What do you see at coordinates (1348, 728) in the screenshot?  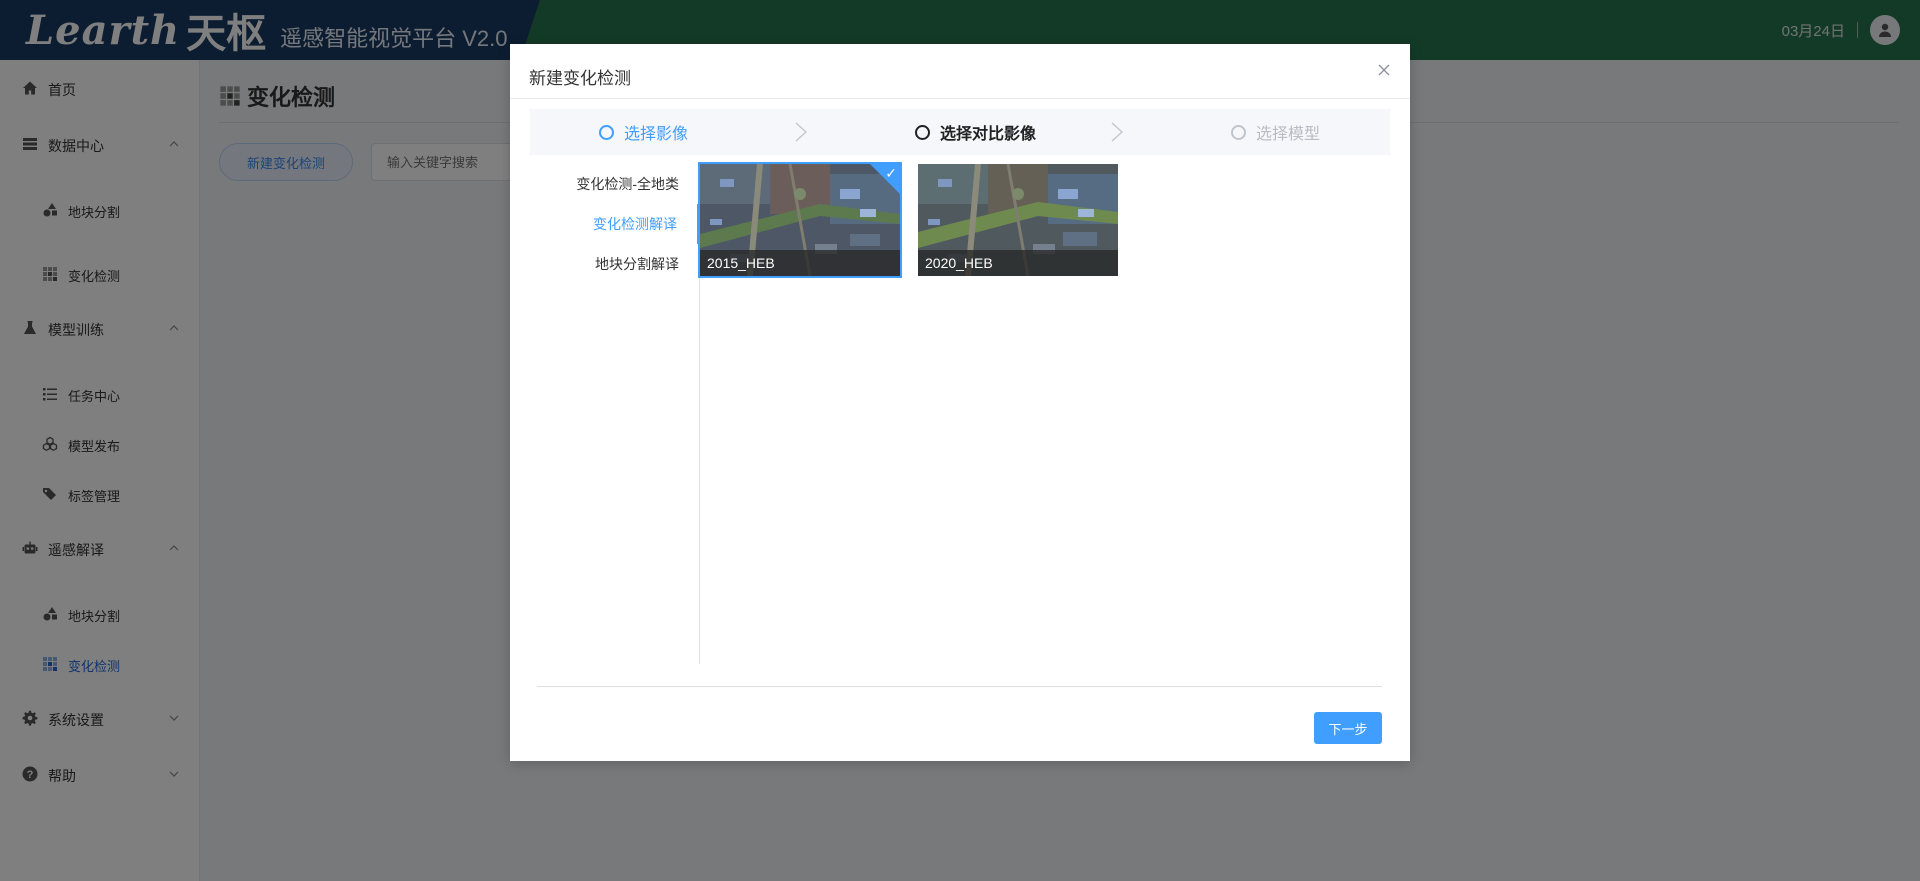 I see `next-step-button: 下一步` at bounding box center [1348, 728].